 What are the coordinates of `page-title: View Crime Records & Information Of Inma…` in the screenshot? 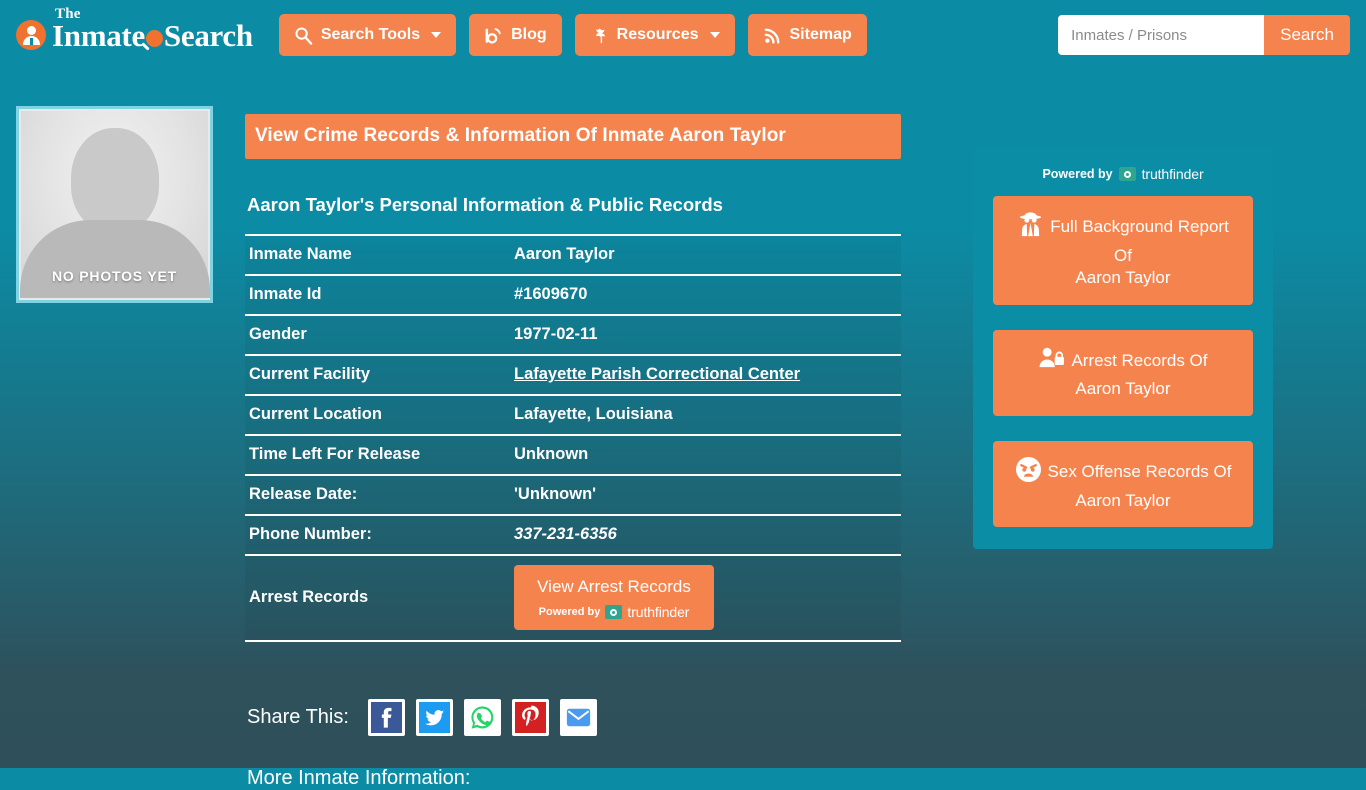 It's located at (573, 136).